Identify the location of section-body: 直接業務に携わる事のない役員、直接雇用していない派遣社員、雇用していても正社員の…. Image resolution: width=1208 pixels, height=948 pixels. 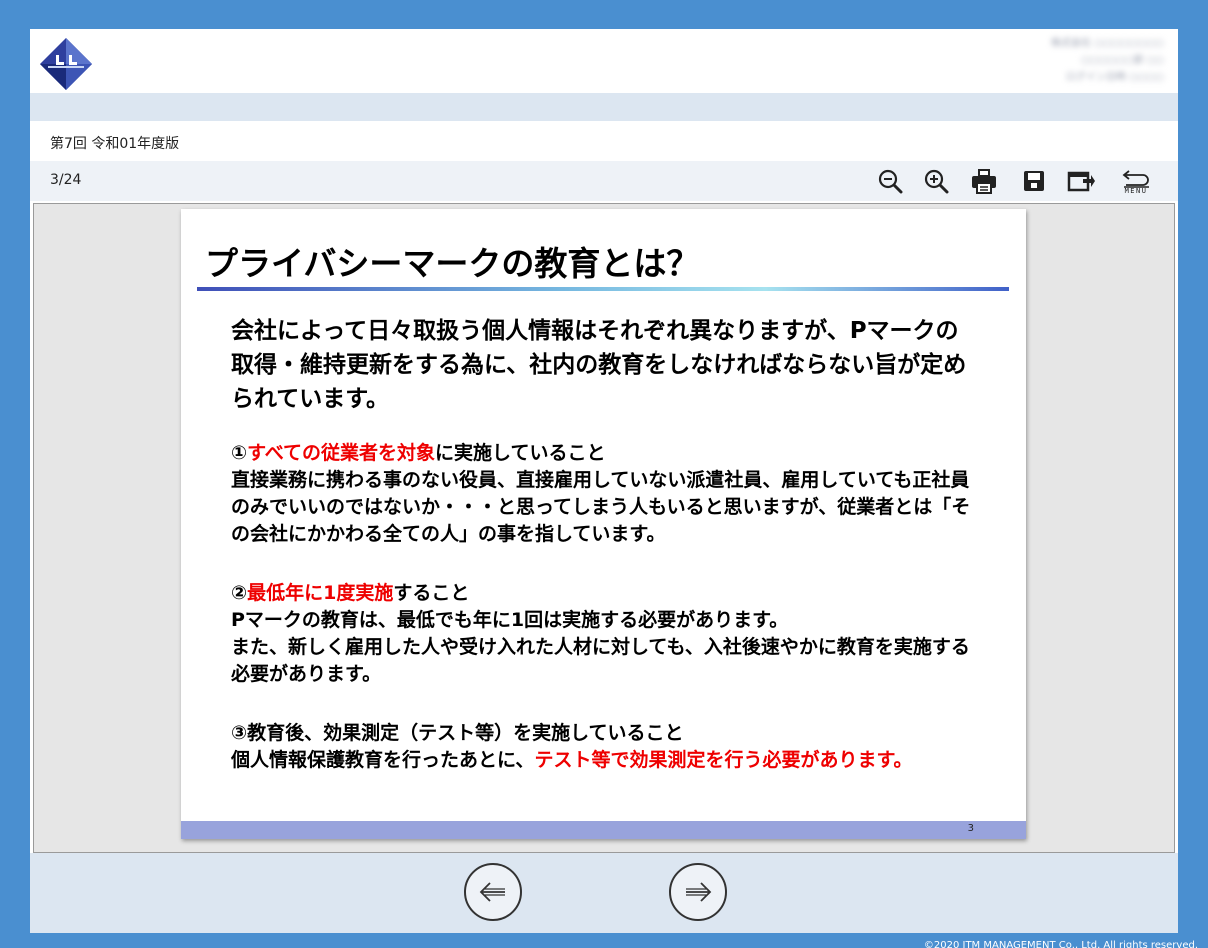
(601, 507).